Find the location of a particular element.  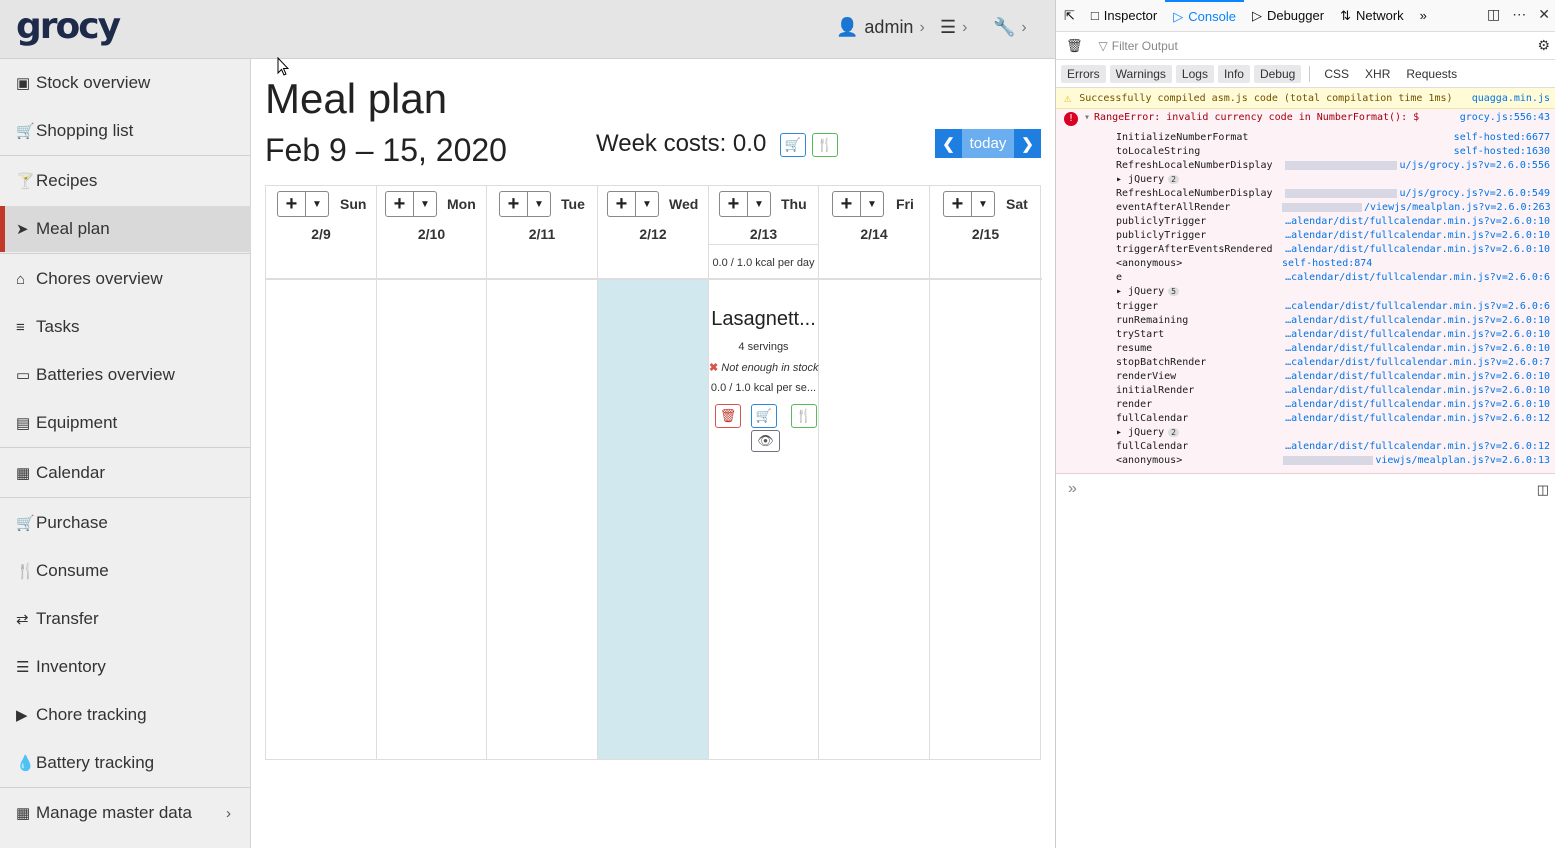

filter-info: Info is located at coordinates (1233, 73).